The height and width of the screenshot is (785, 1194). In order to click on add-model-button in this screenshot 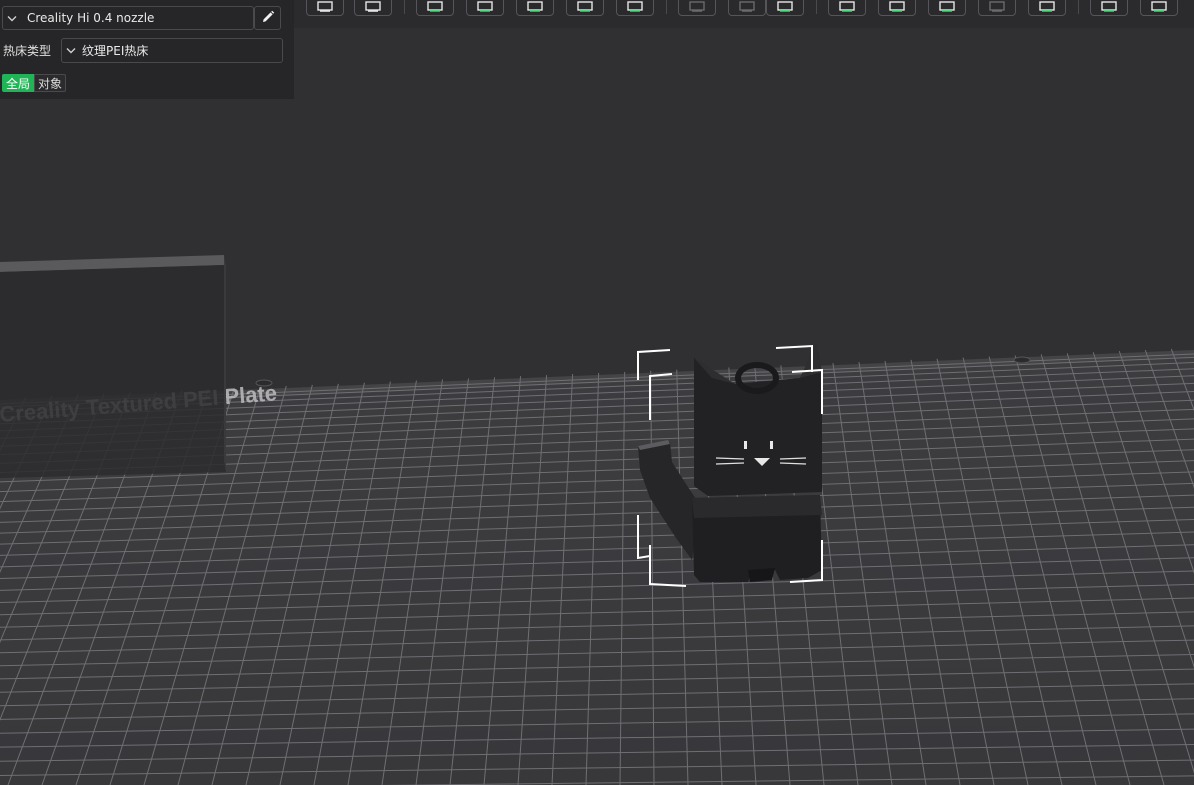, I will do `click(435, 8)`.